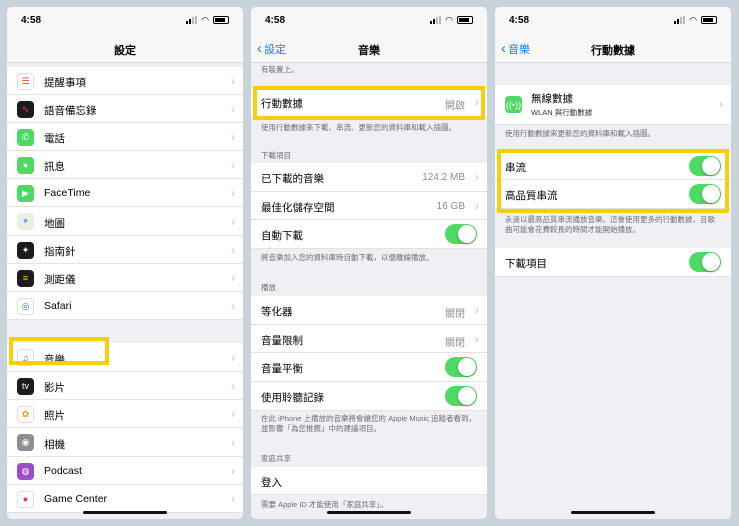  Describe the element at coordinates (125, 137) in the screenshot. I see `settings-row-2: ✆ 電話 ›` at that location.